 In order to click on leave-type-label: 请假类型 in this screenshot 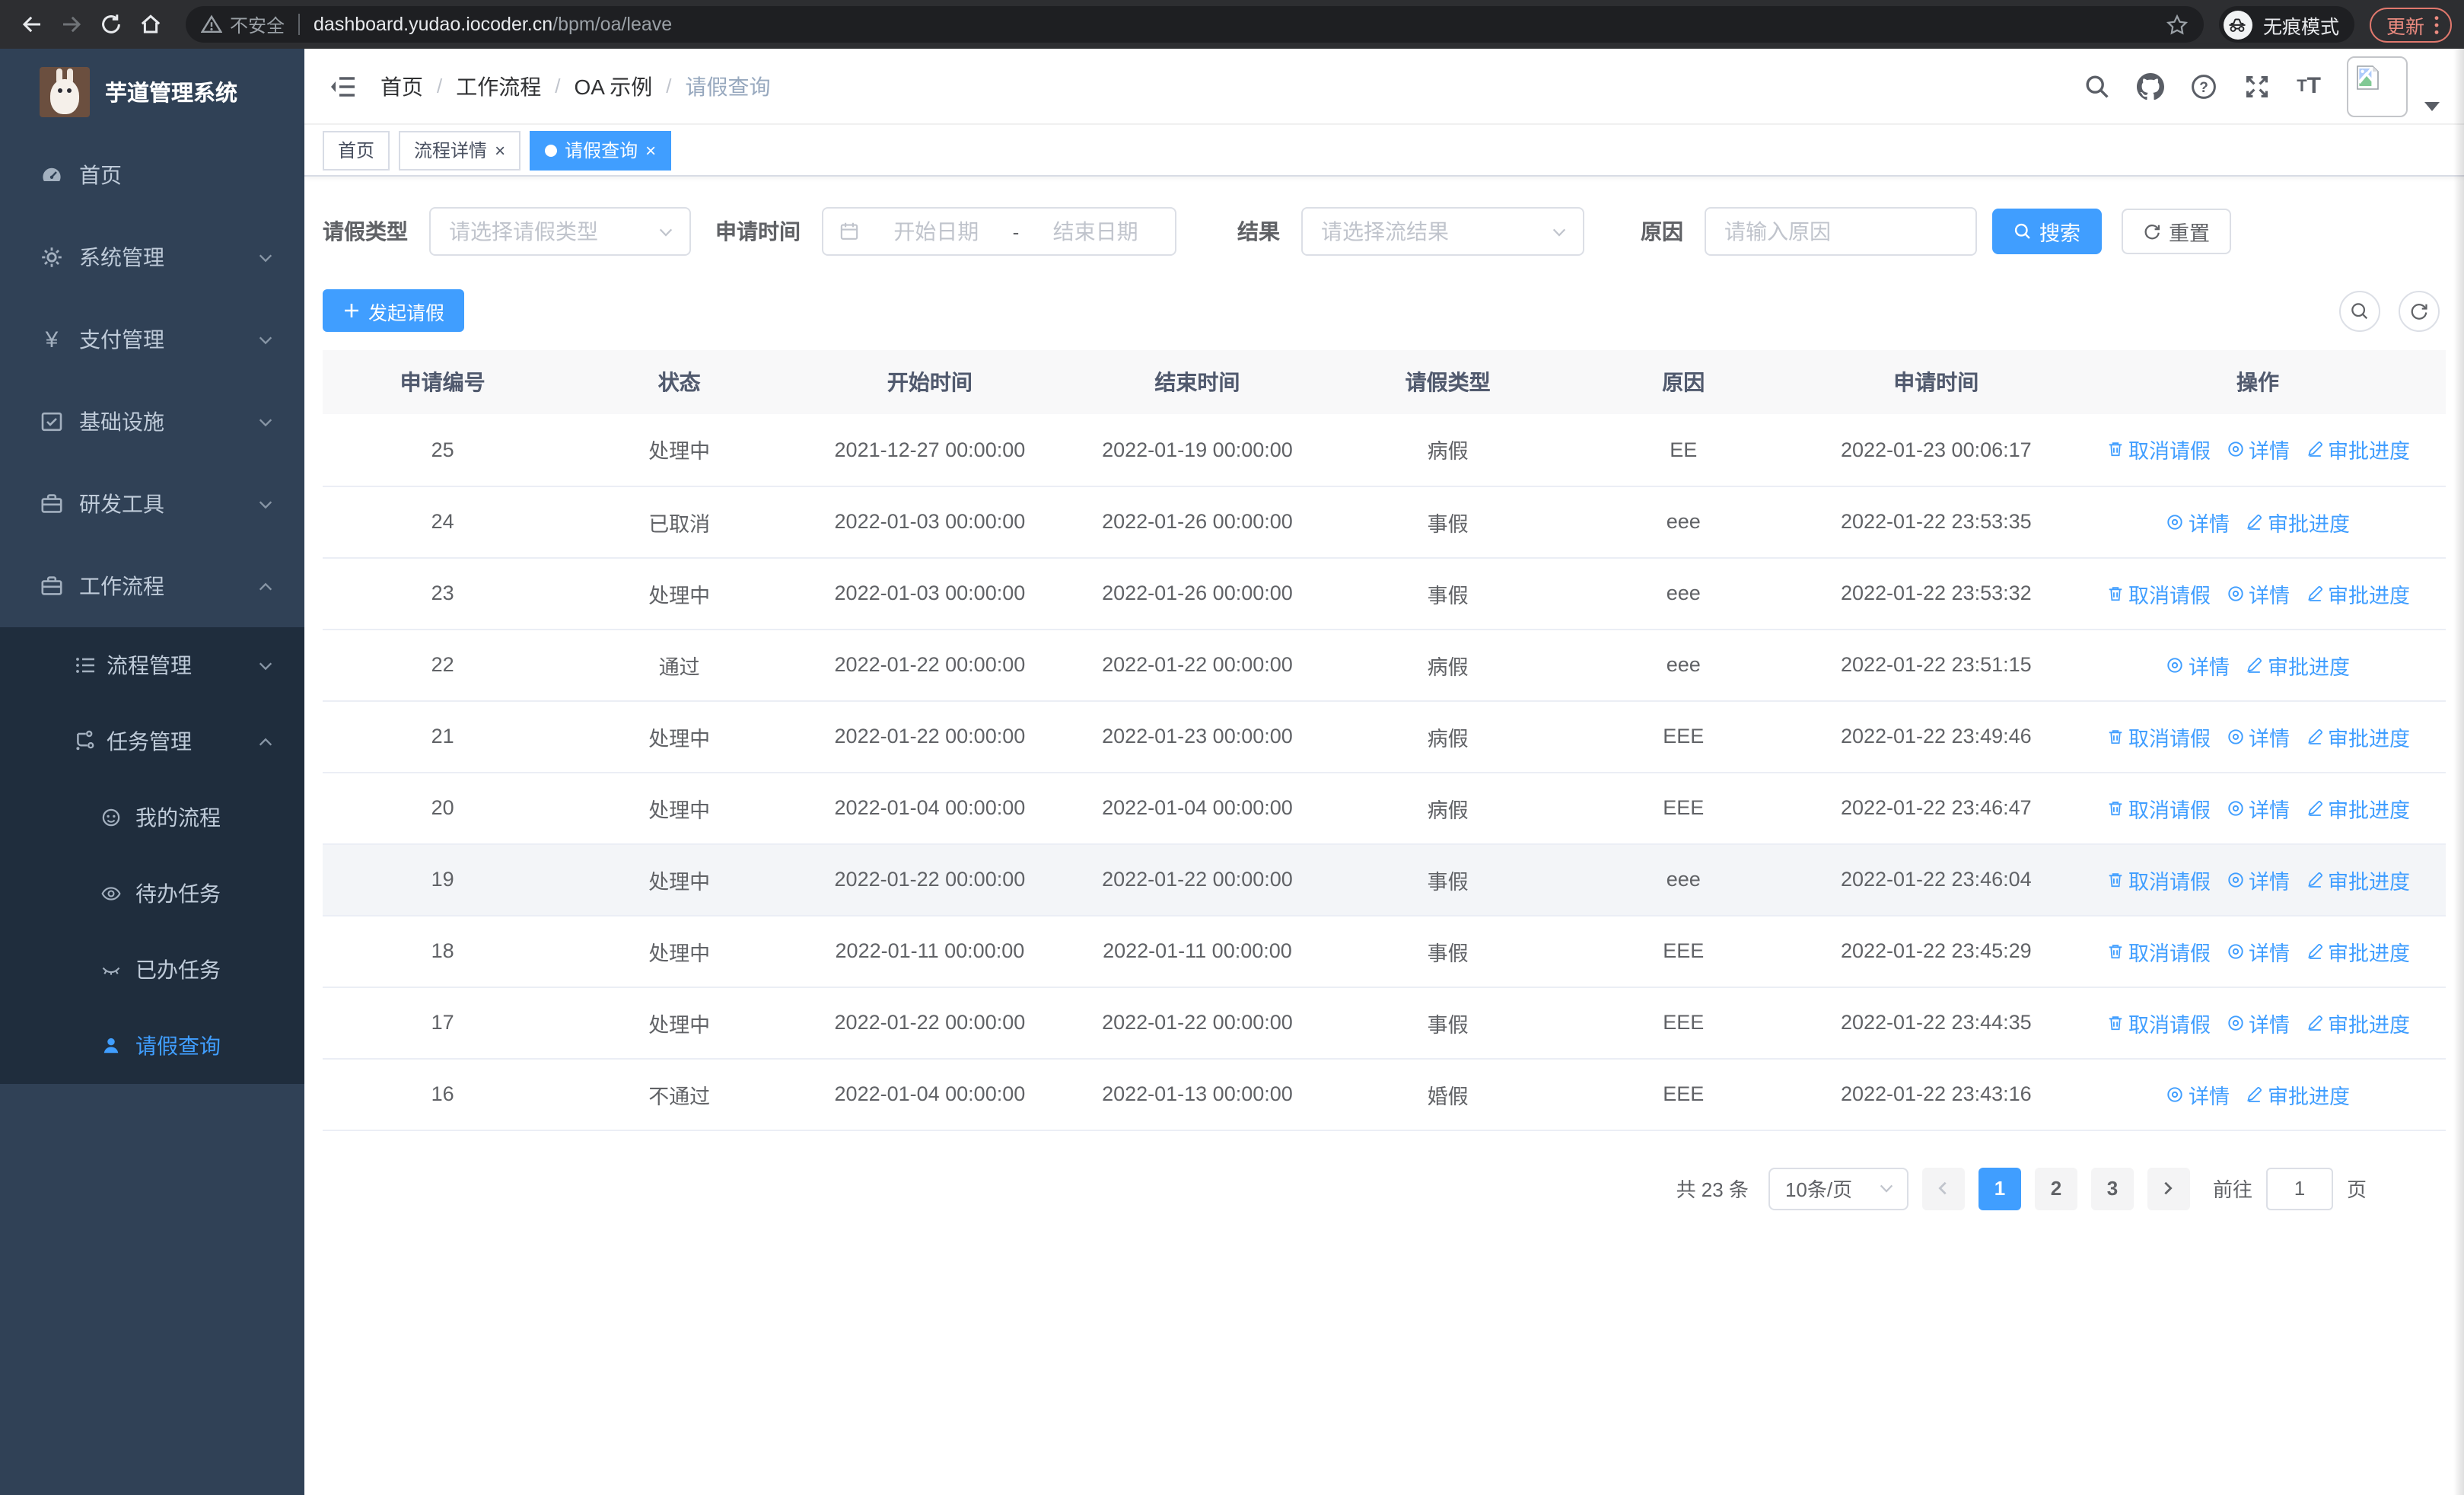, I will do `click(365, 231)`.